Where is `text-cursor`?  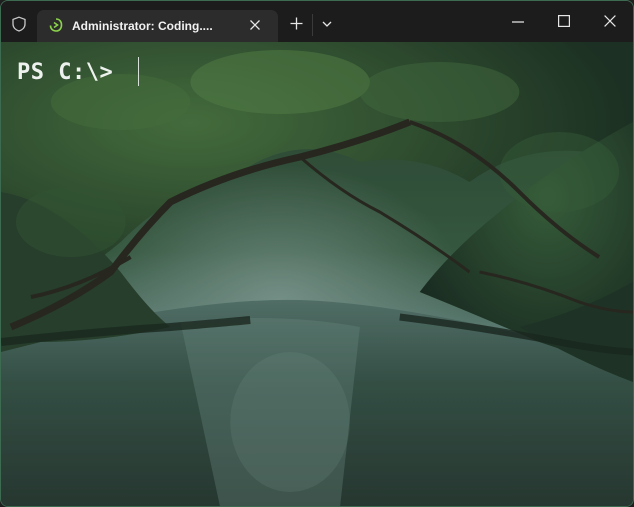 text-cursor is located at coordinates (138, 71).